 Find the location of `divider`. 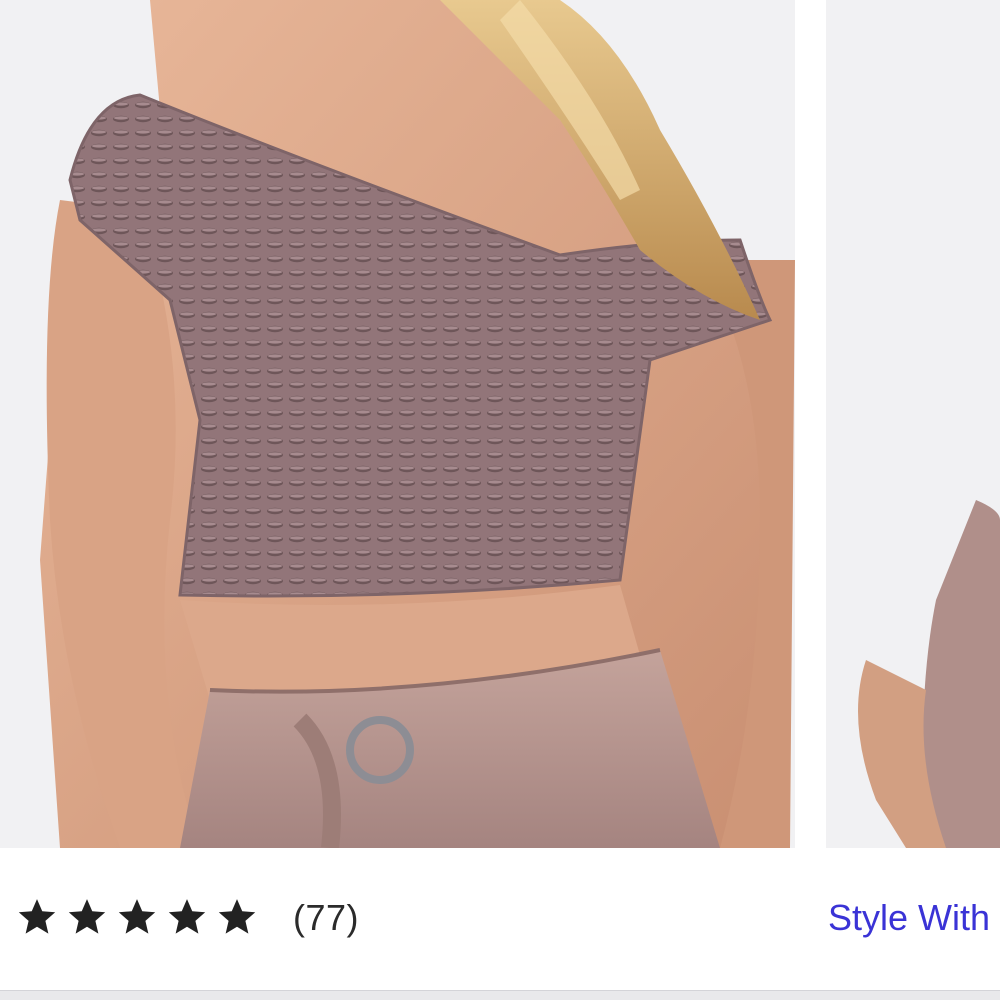

divider is located at coordinates (500, 995).